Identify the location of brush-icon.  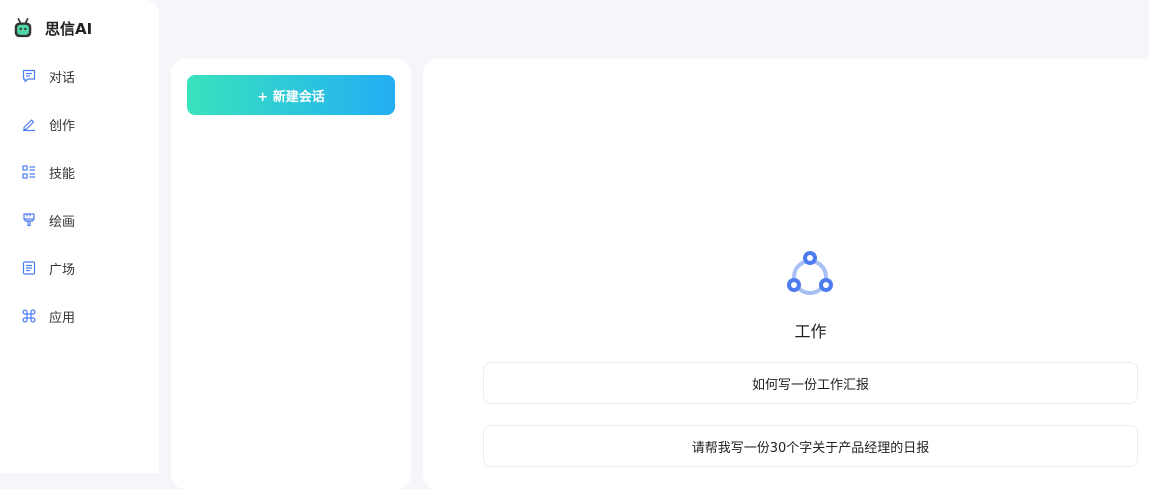
(29, 220).